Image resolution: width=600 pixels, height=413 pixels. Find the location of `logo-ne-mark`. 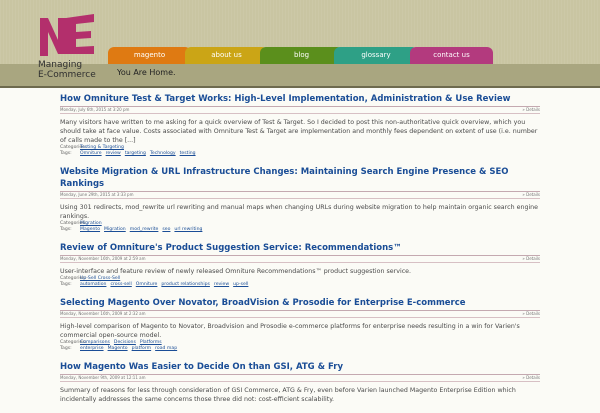

logo-ne-mark is located at coordinates (67, 35).